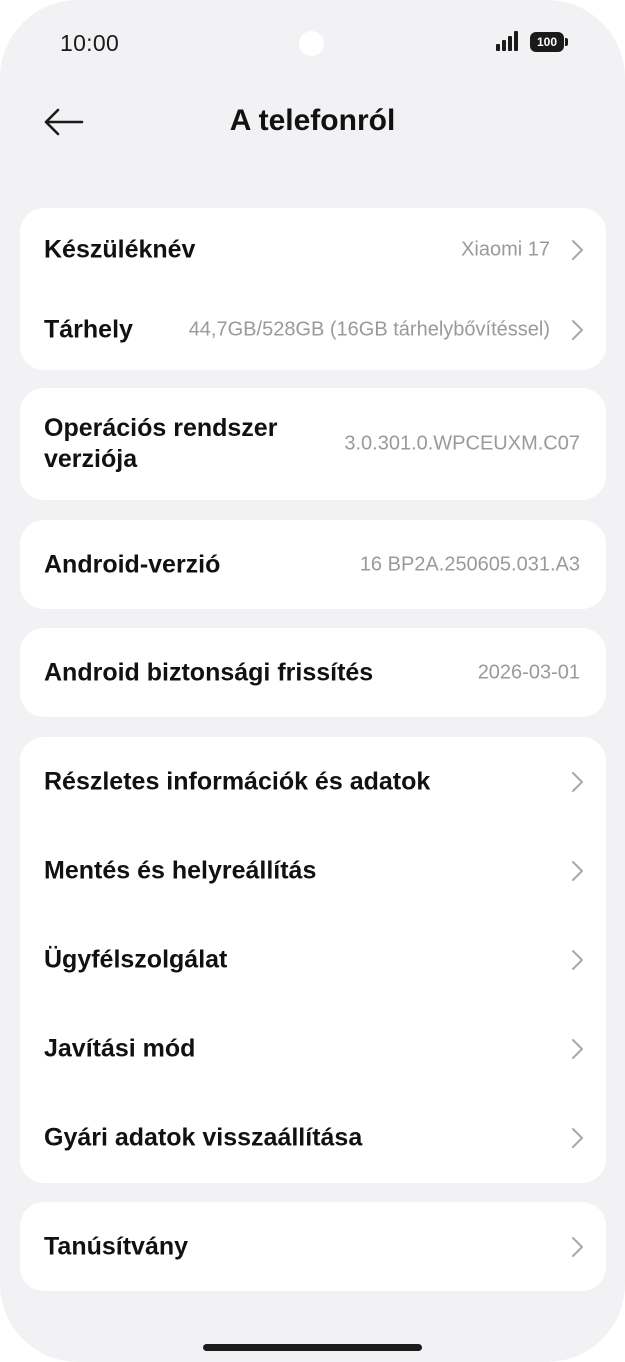  What do you see at coordinates (209, 672) in the screenshot?
I see `security-update-label: Android biztonsági frissítés` at bounding box center [209, 672].